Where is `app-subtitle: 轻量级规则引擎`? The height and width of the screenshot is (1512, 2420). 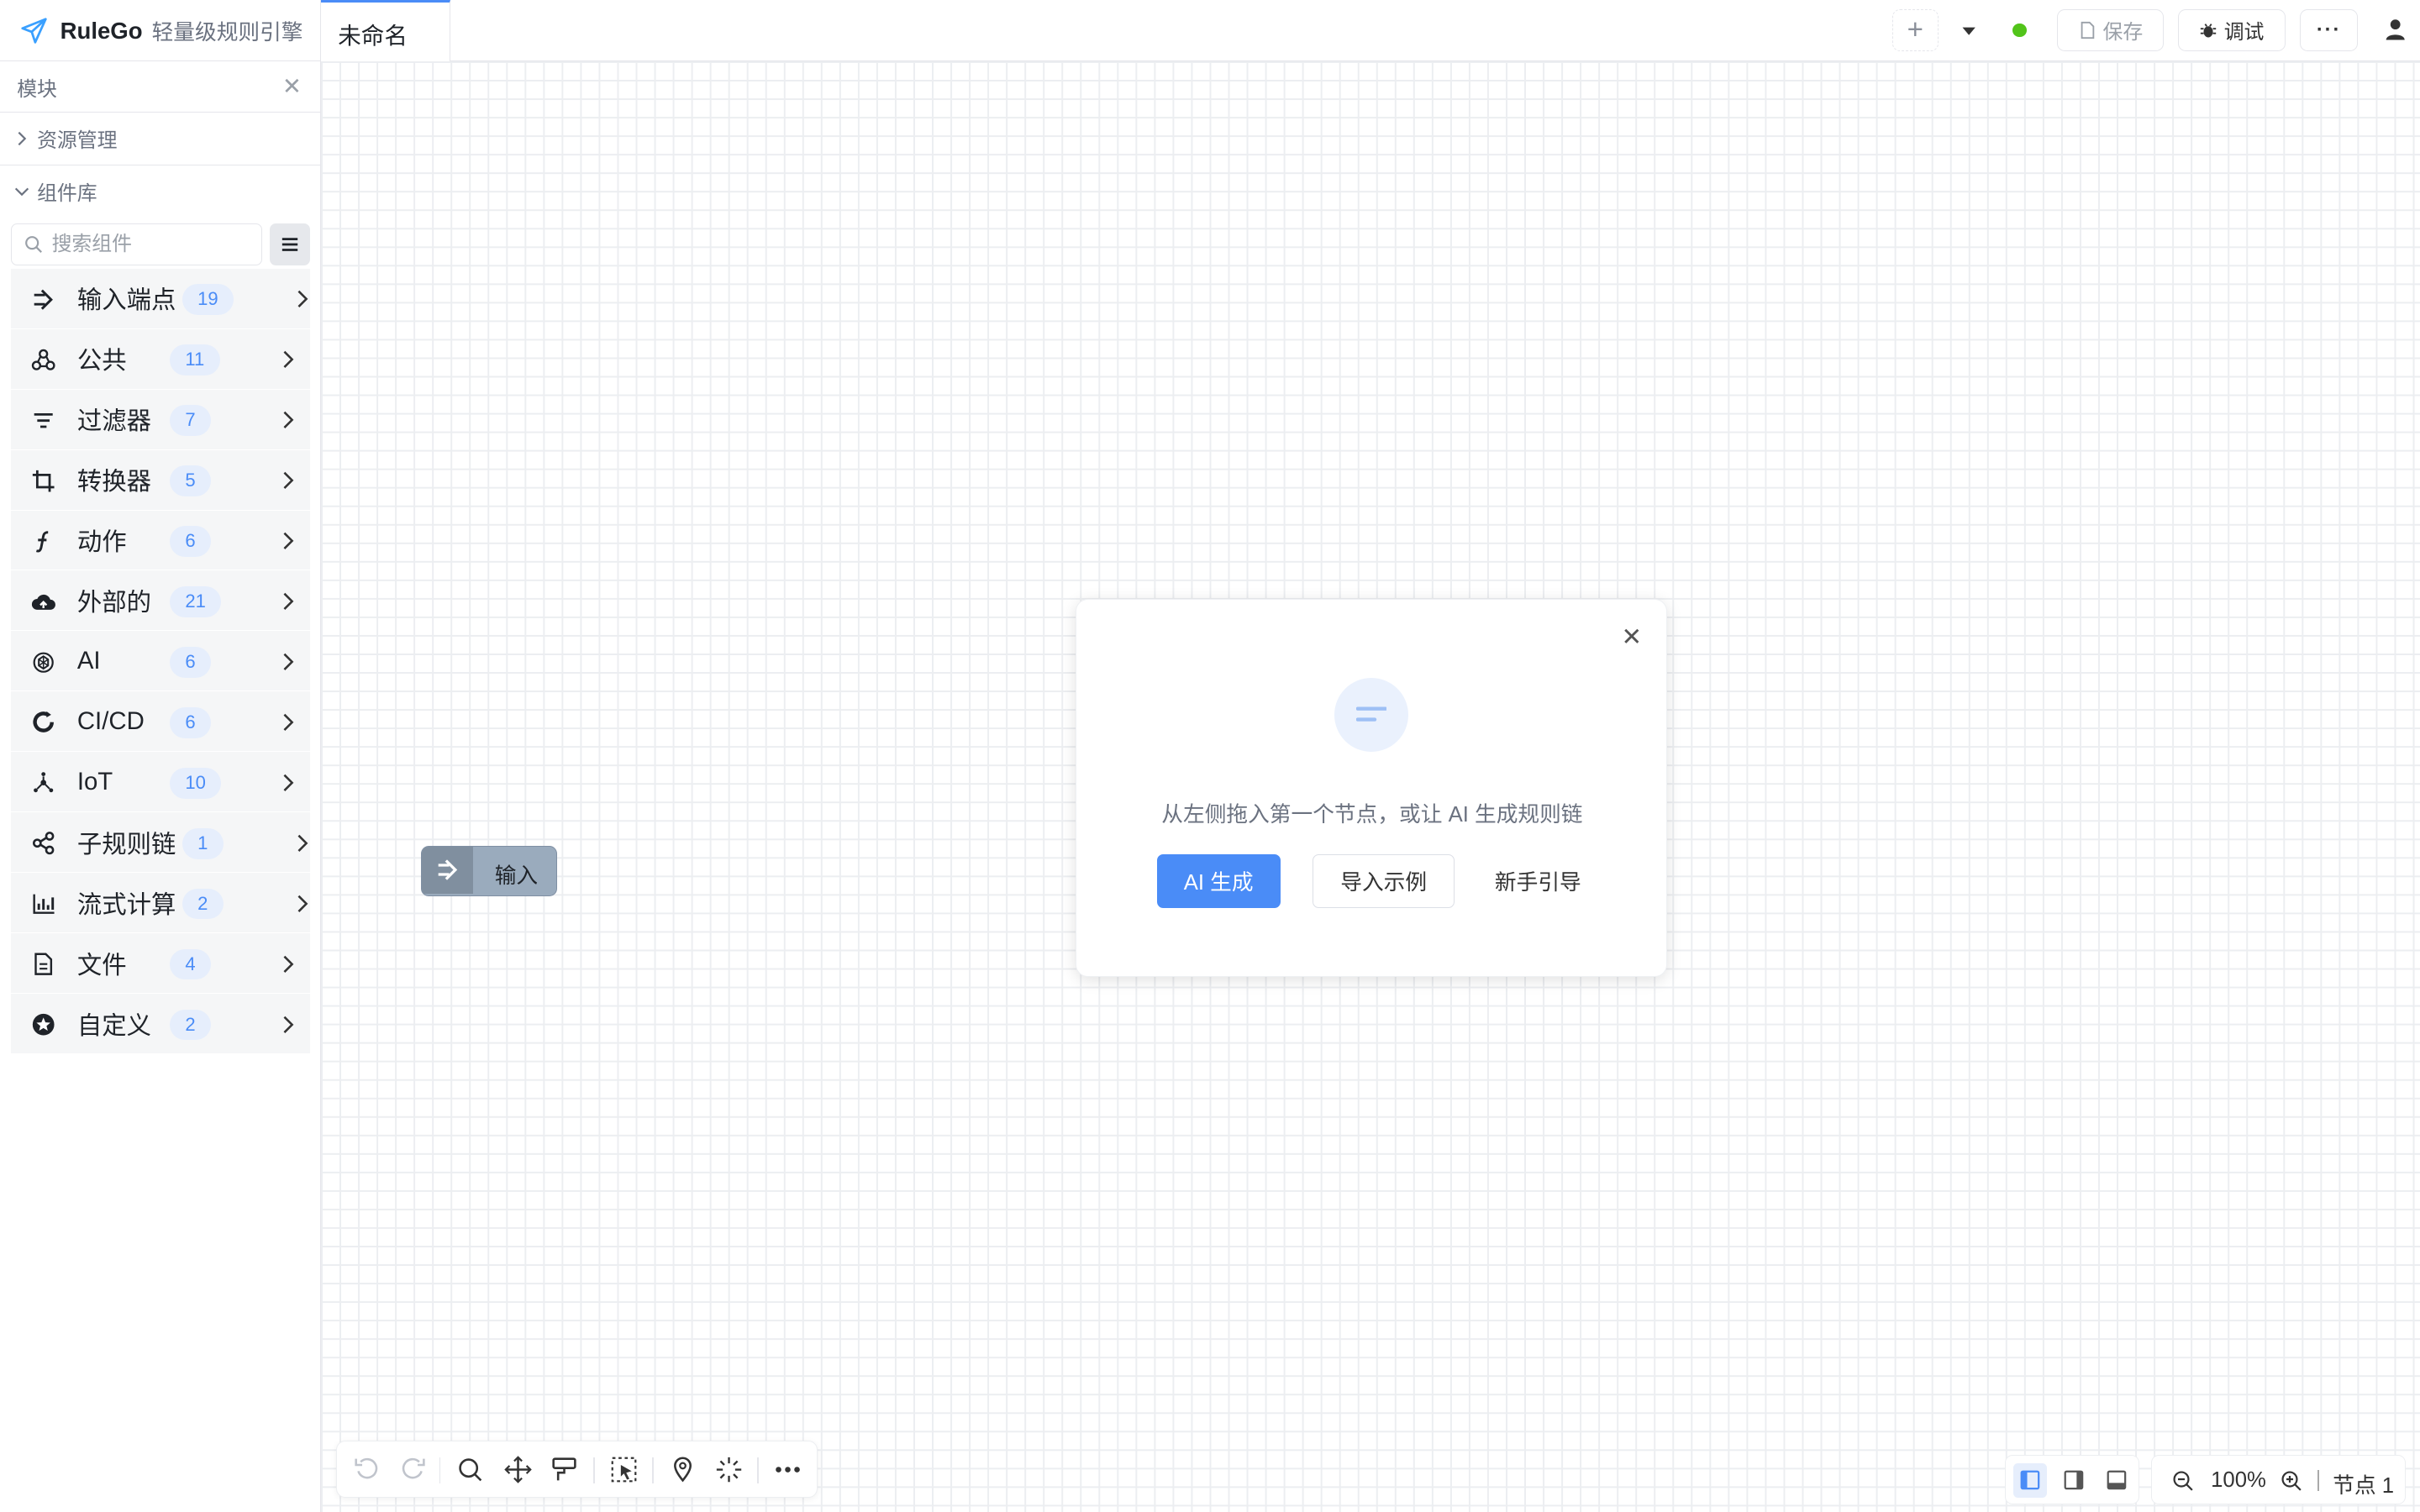
app-subtitle: 轻量级规则引擎 is located at coordinates (227, 33).